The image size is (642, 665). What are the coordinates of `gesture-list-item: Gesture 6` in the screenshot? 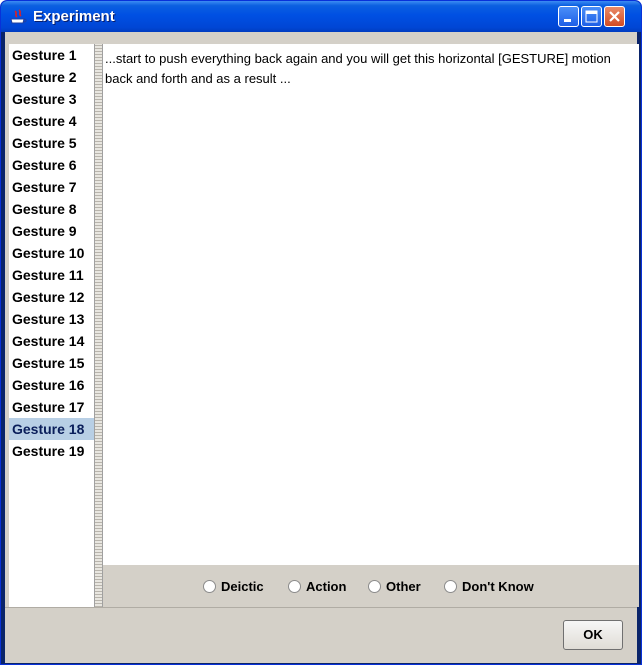 It's located at (51, 165).